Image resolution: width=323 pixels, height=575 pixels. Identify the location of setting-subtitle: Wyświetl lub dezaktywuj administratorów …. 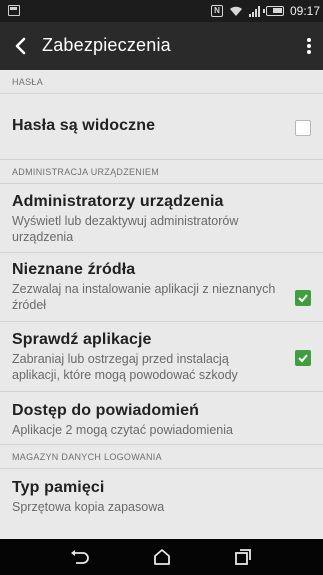
(125, 229).